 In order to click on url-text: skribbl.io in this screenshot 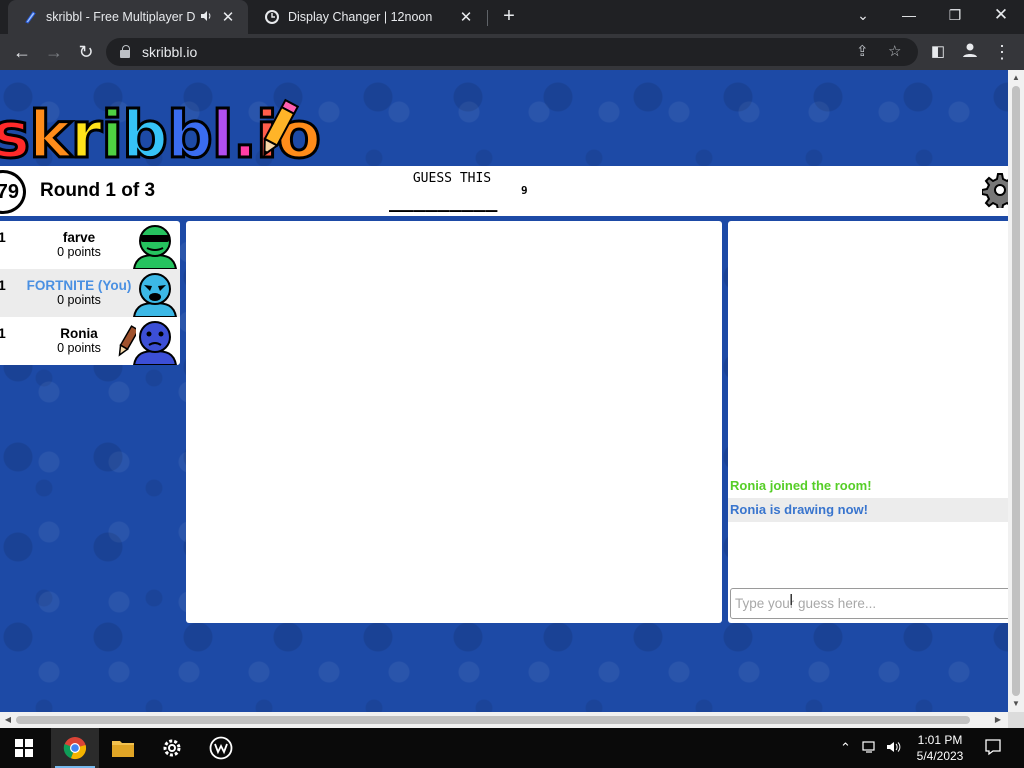, I will do `click(169, 52)`.